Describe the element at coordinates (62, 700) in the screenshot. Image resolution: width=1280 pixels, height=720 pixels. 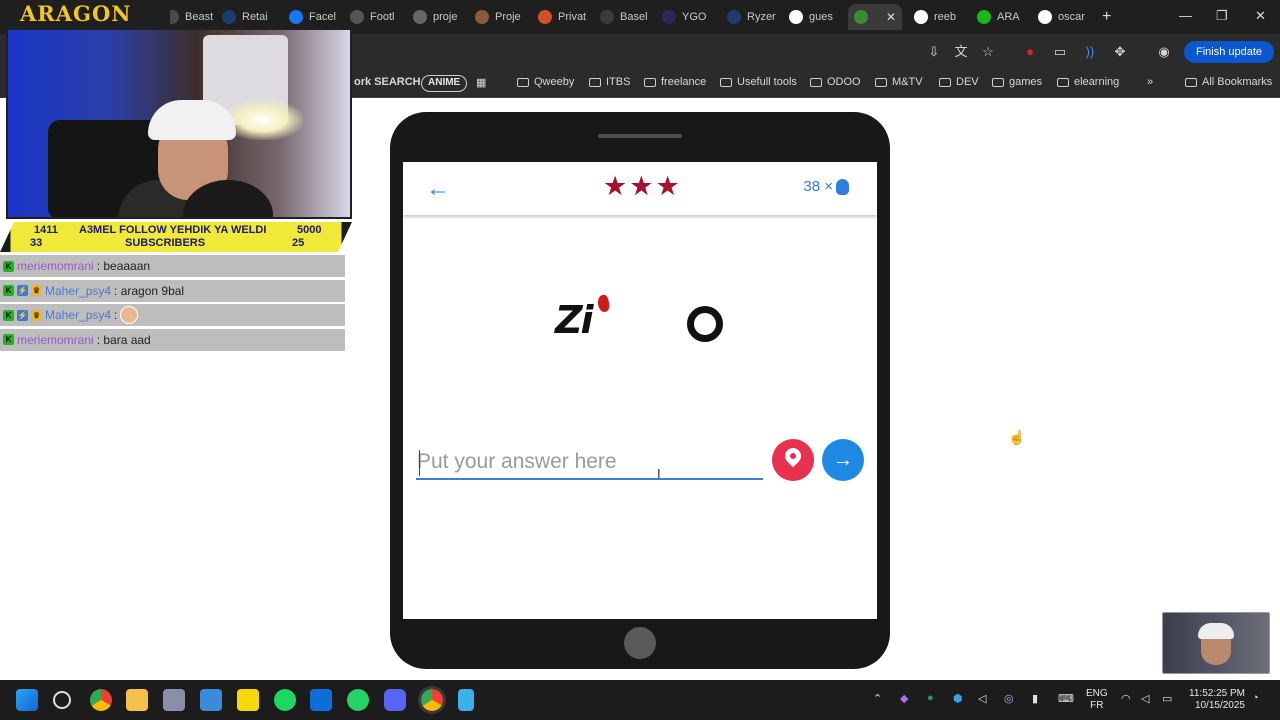
I see `search-icon` at that location.